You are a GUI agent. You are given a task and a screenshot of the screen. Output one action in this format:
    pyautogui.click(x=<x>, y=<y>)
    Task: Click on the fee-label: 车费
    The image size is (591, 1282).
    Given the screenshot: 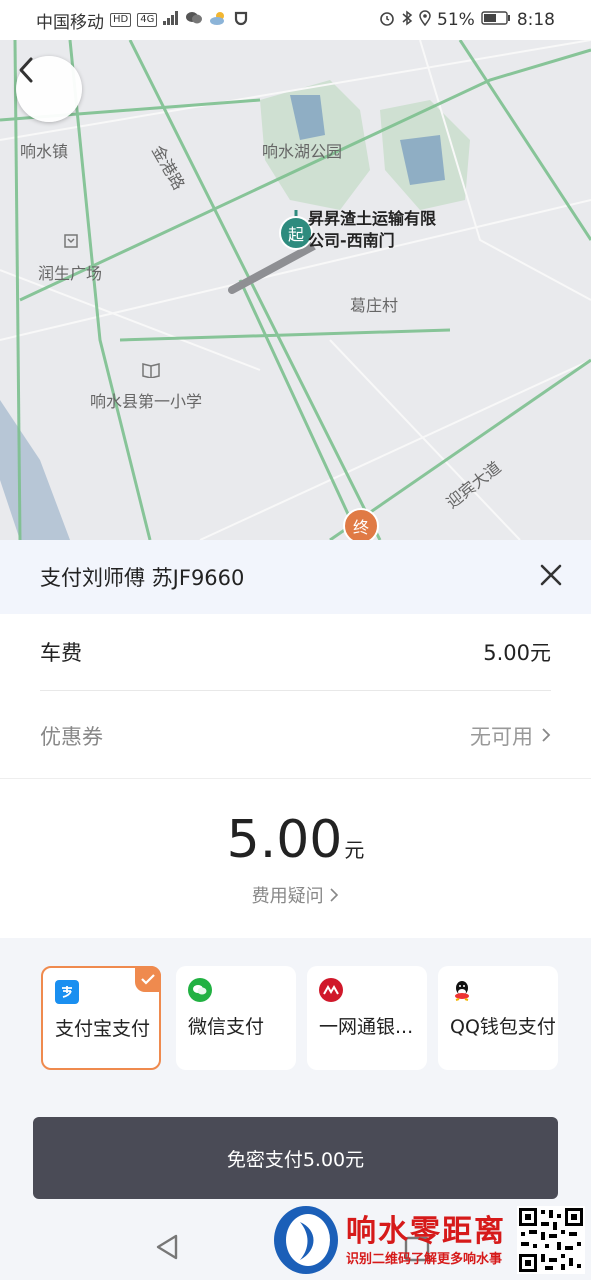 What is the action you would take?
    pyautogui.click(x=61, y=653)
    